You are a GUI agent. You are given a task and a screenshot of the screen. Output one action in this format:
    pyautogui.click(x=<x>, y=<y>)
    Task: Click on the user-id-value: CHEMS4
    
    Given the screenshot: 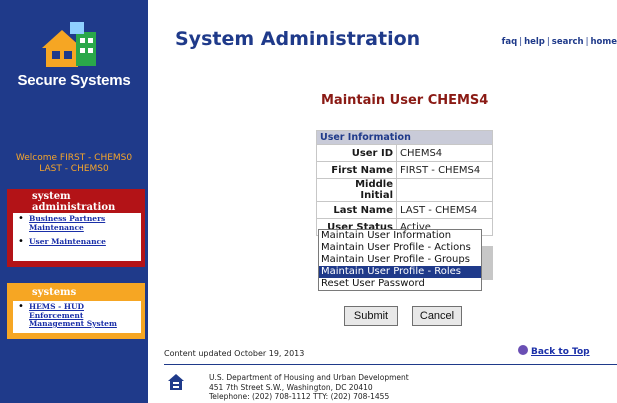 What is the action you would take?
    pyautogui.click(x=444, y=153)
    